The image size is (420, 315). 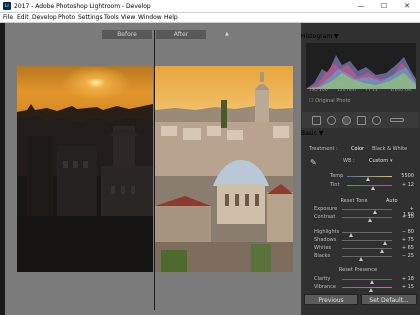 What do you see at coordinates (372, 90) in the screenshot?
I see `histogram-aperture: f / 11` at bounding box center [372, 90].